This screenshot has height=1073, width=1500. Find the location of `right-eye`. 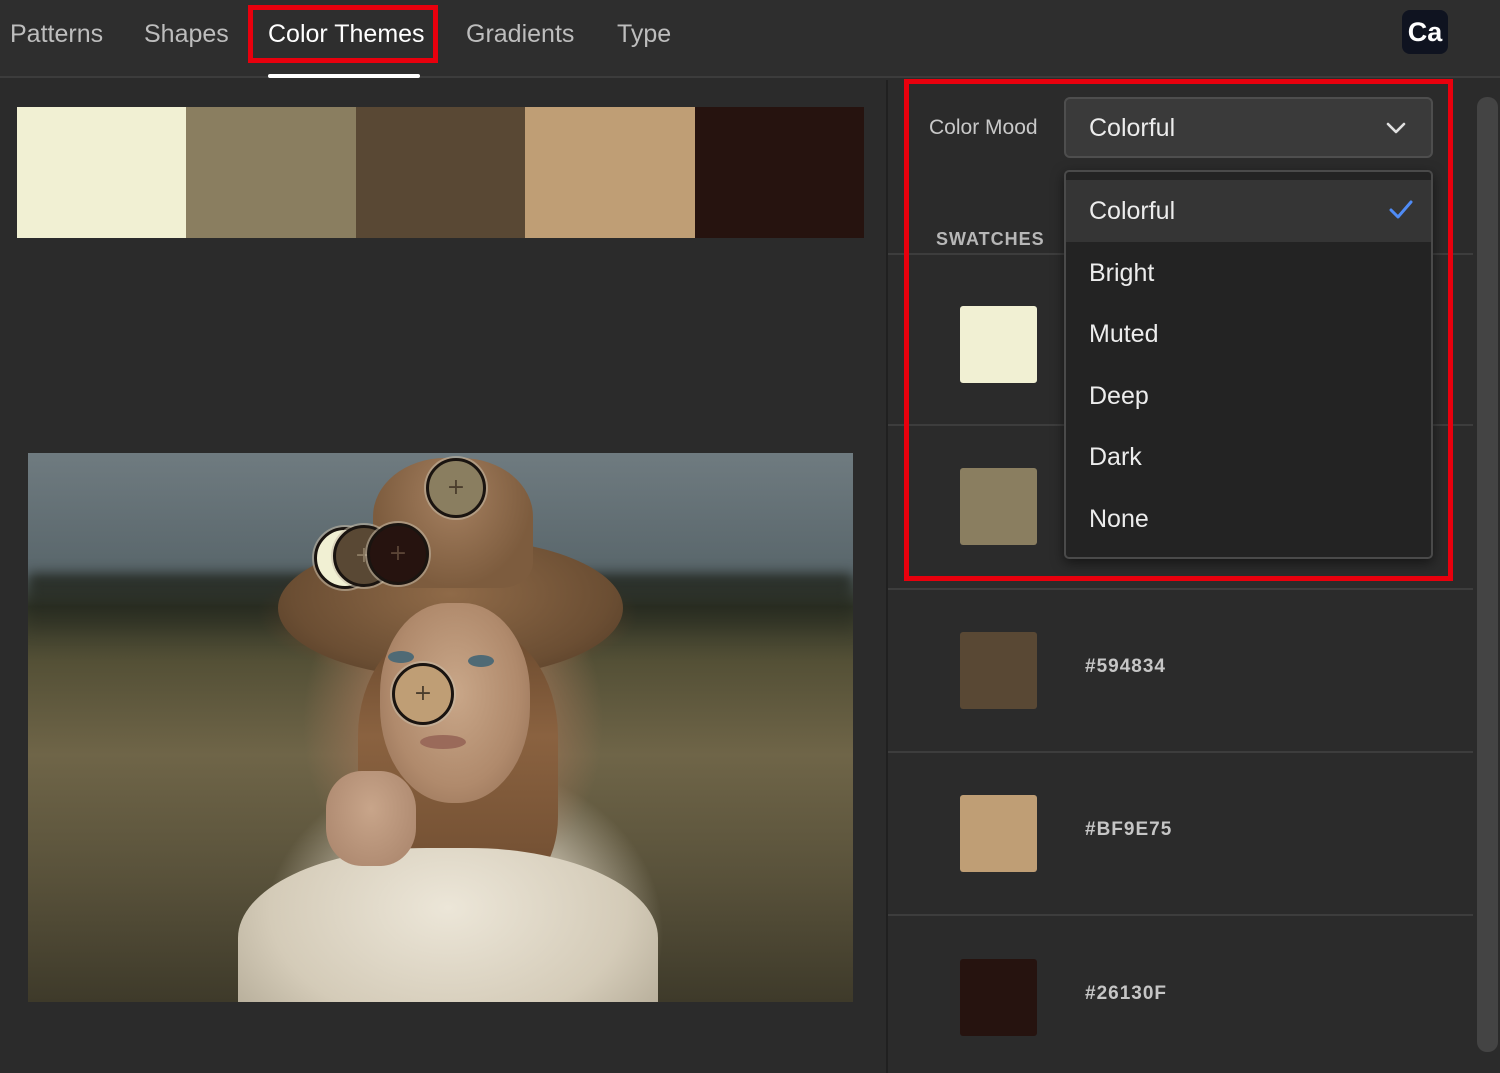

right-eye is located at coordinates (481, 661).